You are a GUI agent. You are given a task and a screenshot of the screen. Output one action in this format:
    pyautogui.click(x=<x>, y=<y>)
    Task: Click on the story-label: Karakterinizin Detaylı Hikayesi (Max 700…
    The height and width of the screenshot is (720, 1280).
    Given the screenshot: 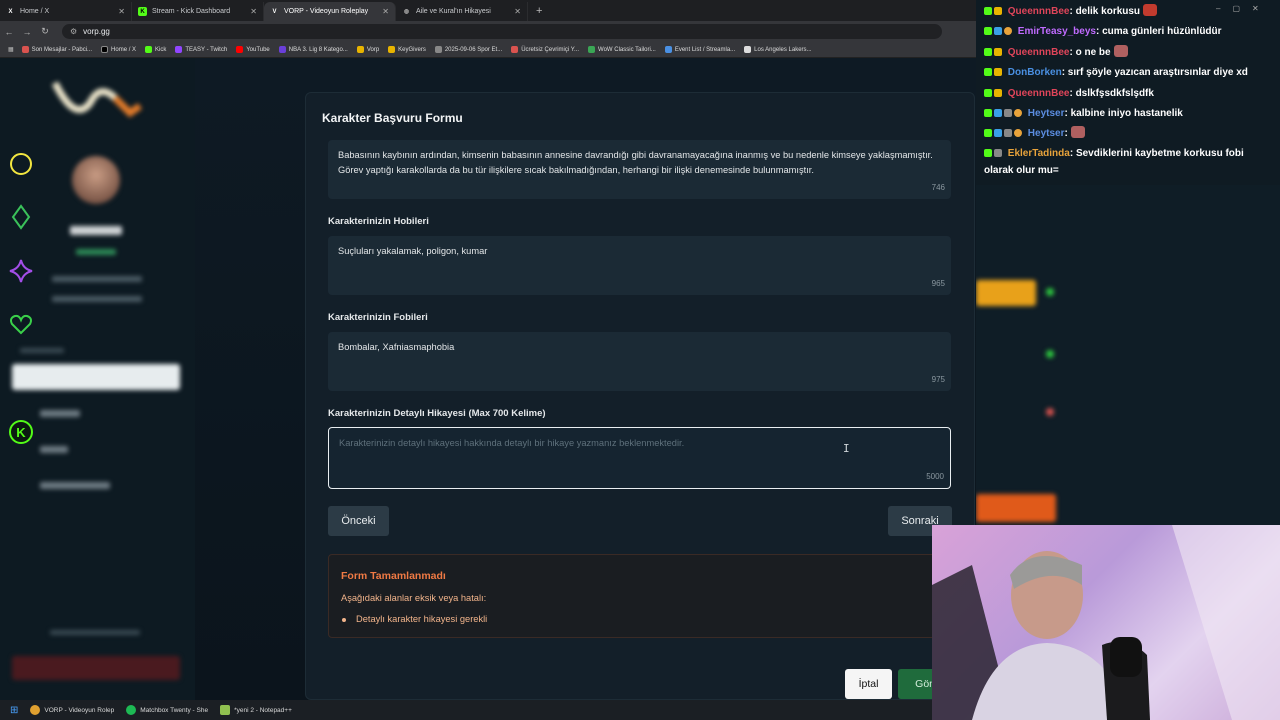 What is the action you would take?
    pyautogui.click(x=437, y=413)
    